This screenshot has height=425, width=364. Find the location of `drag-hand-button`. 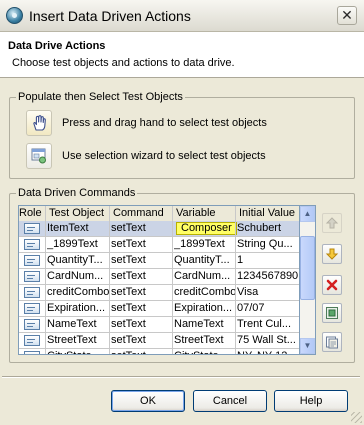

drag-hand-button is located at coordinates (39, 123).